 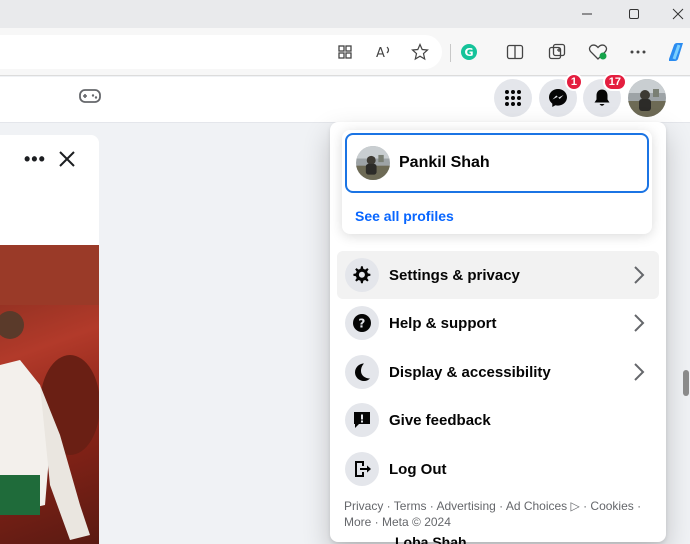 What do you see at coordinates (598, 52) in the screenshot?
I see `browser-essentials-icon` at bounding box center [598, 52].